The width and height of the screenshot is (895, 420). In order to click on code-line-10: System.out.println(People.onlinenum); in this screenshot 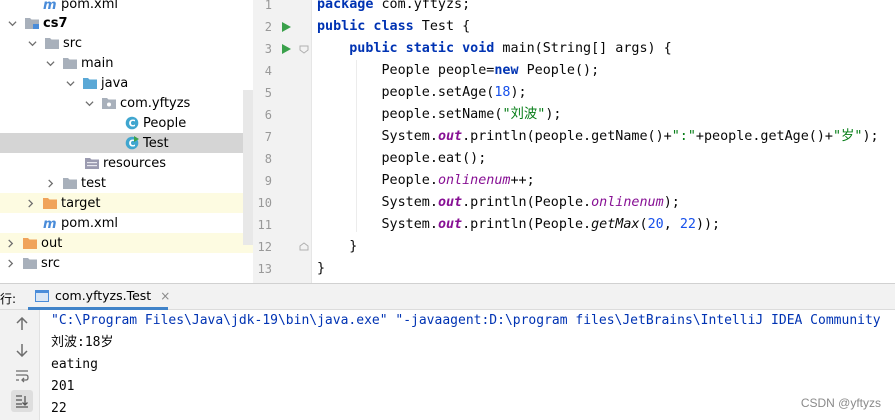, I will do `click(498, 203)`.